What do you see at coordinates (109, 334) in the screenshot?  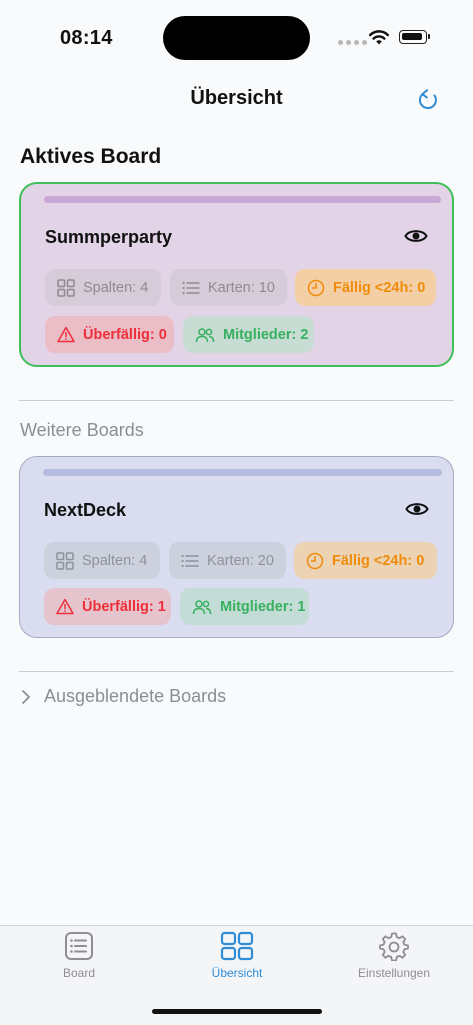 I see `overdue-chip: Überfällig: 0` at bounding box center [109, 334].